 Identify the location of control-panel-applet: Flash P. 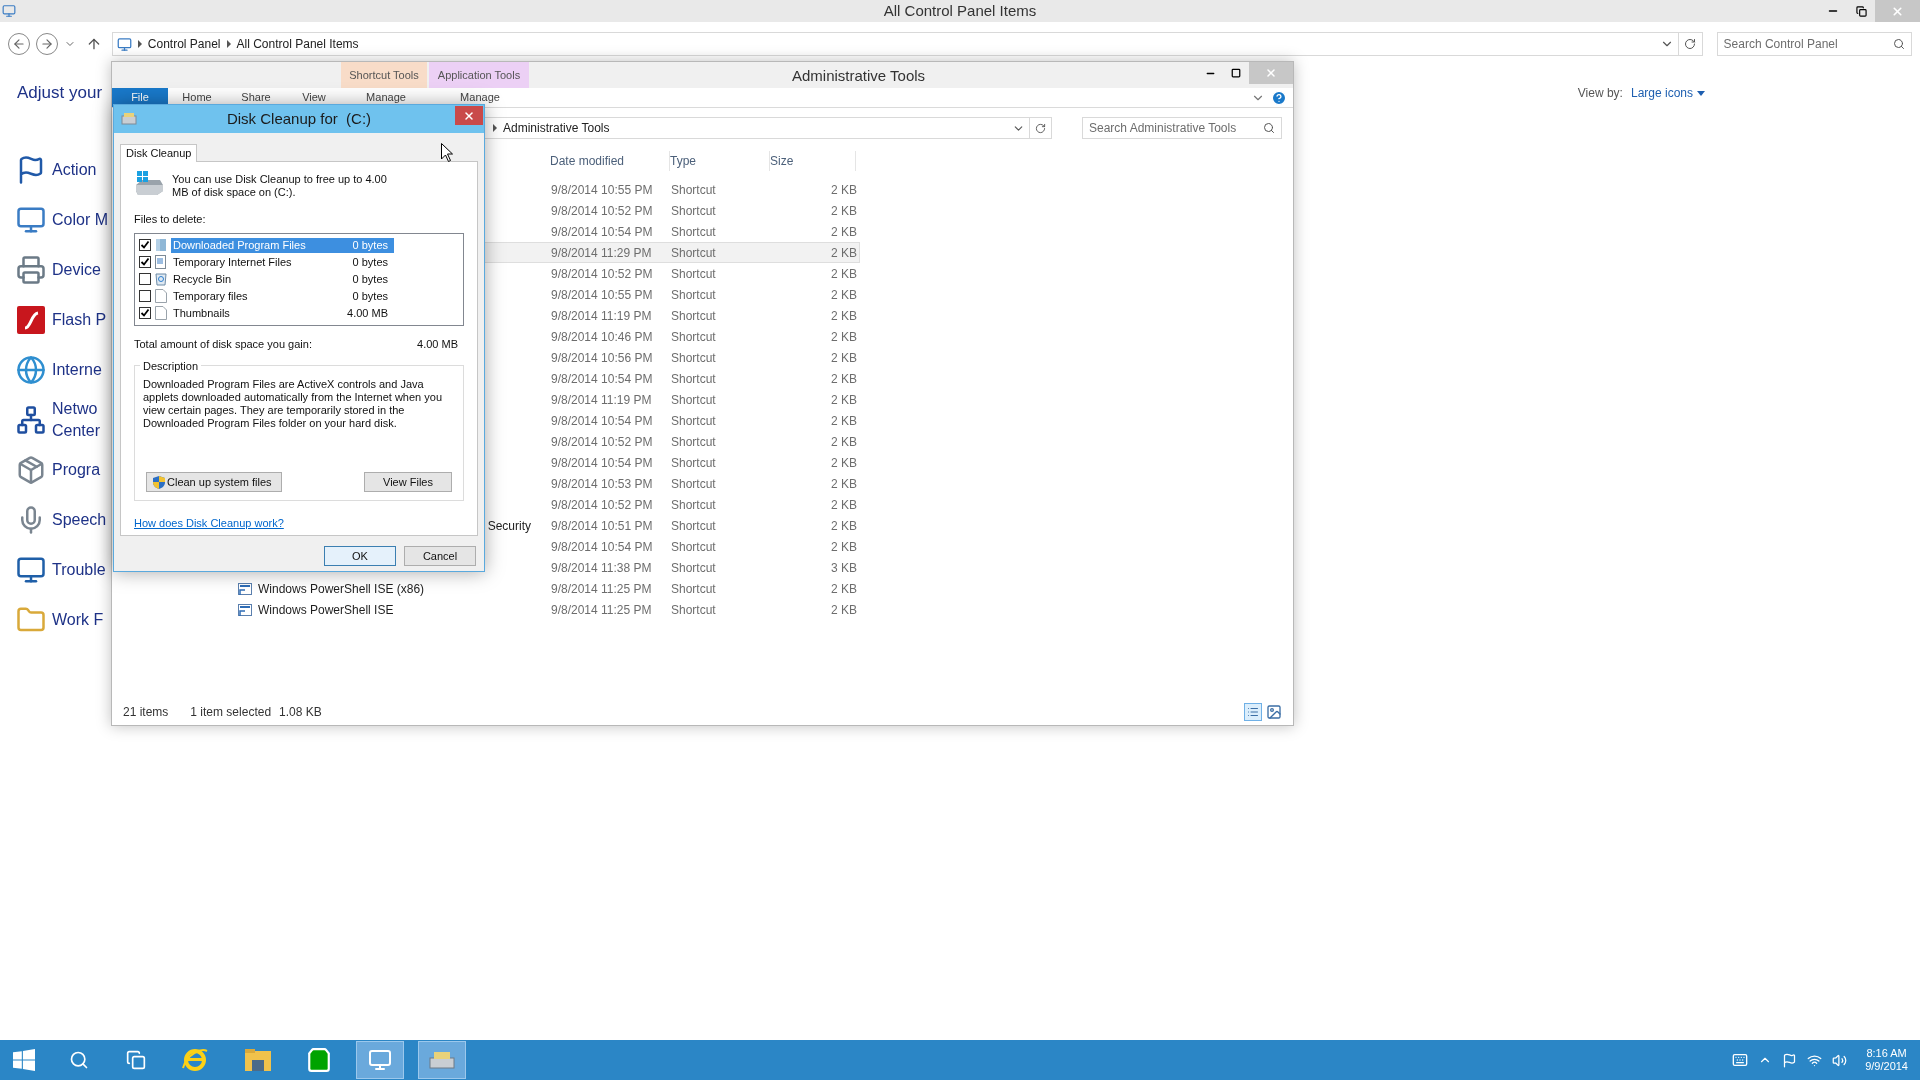
(79, 320).